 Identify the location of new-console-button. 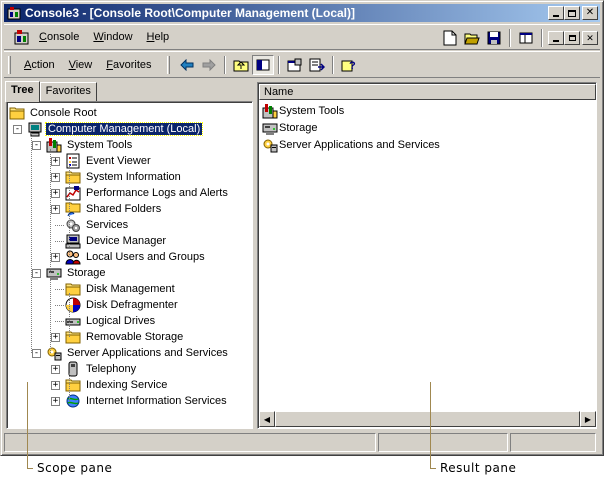
(450, 38).